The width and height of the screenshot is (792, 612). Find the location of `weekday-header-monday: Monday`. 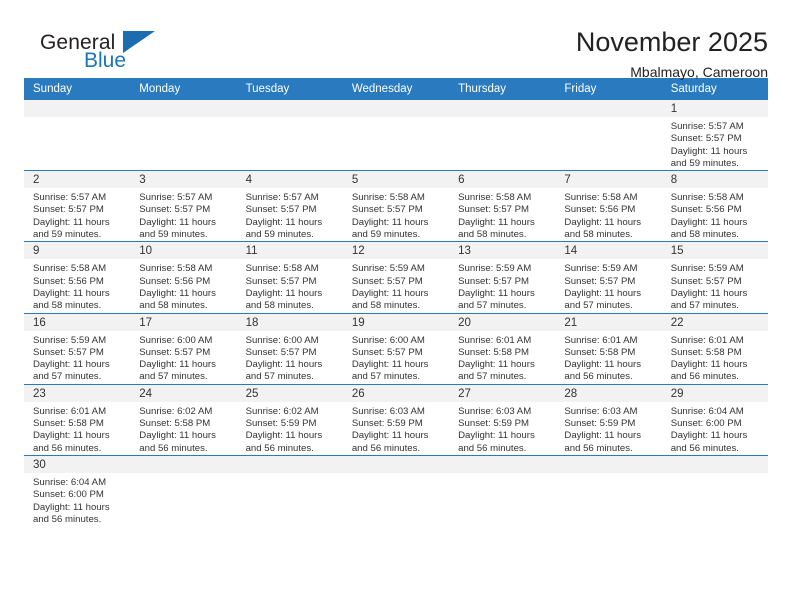

weekday-header-monday: Monday is located at coordinates (183, 89).